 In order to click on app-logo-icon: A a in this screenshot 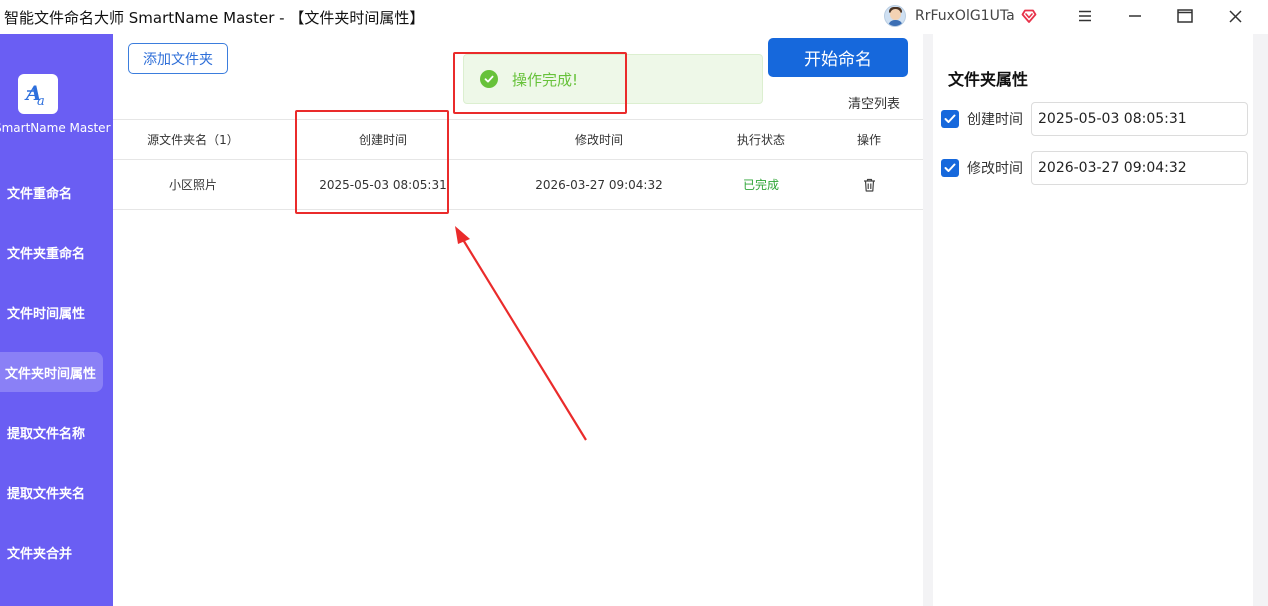, I will do `click(34, 95)`.